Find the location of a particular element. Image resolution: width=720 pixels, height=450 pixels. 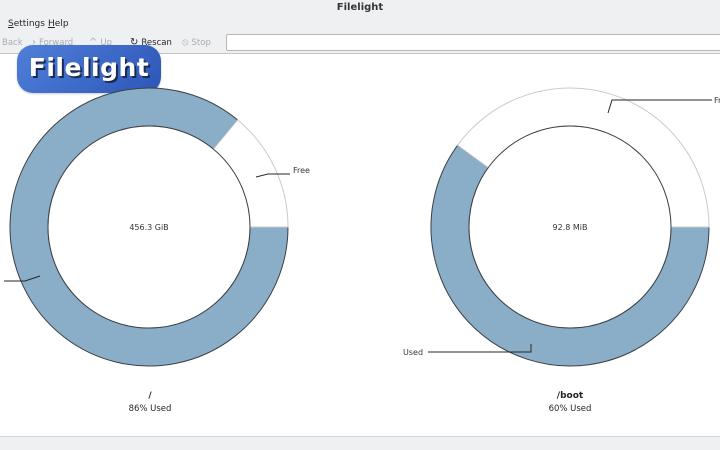

location-input is located at coordinates (473, 42).